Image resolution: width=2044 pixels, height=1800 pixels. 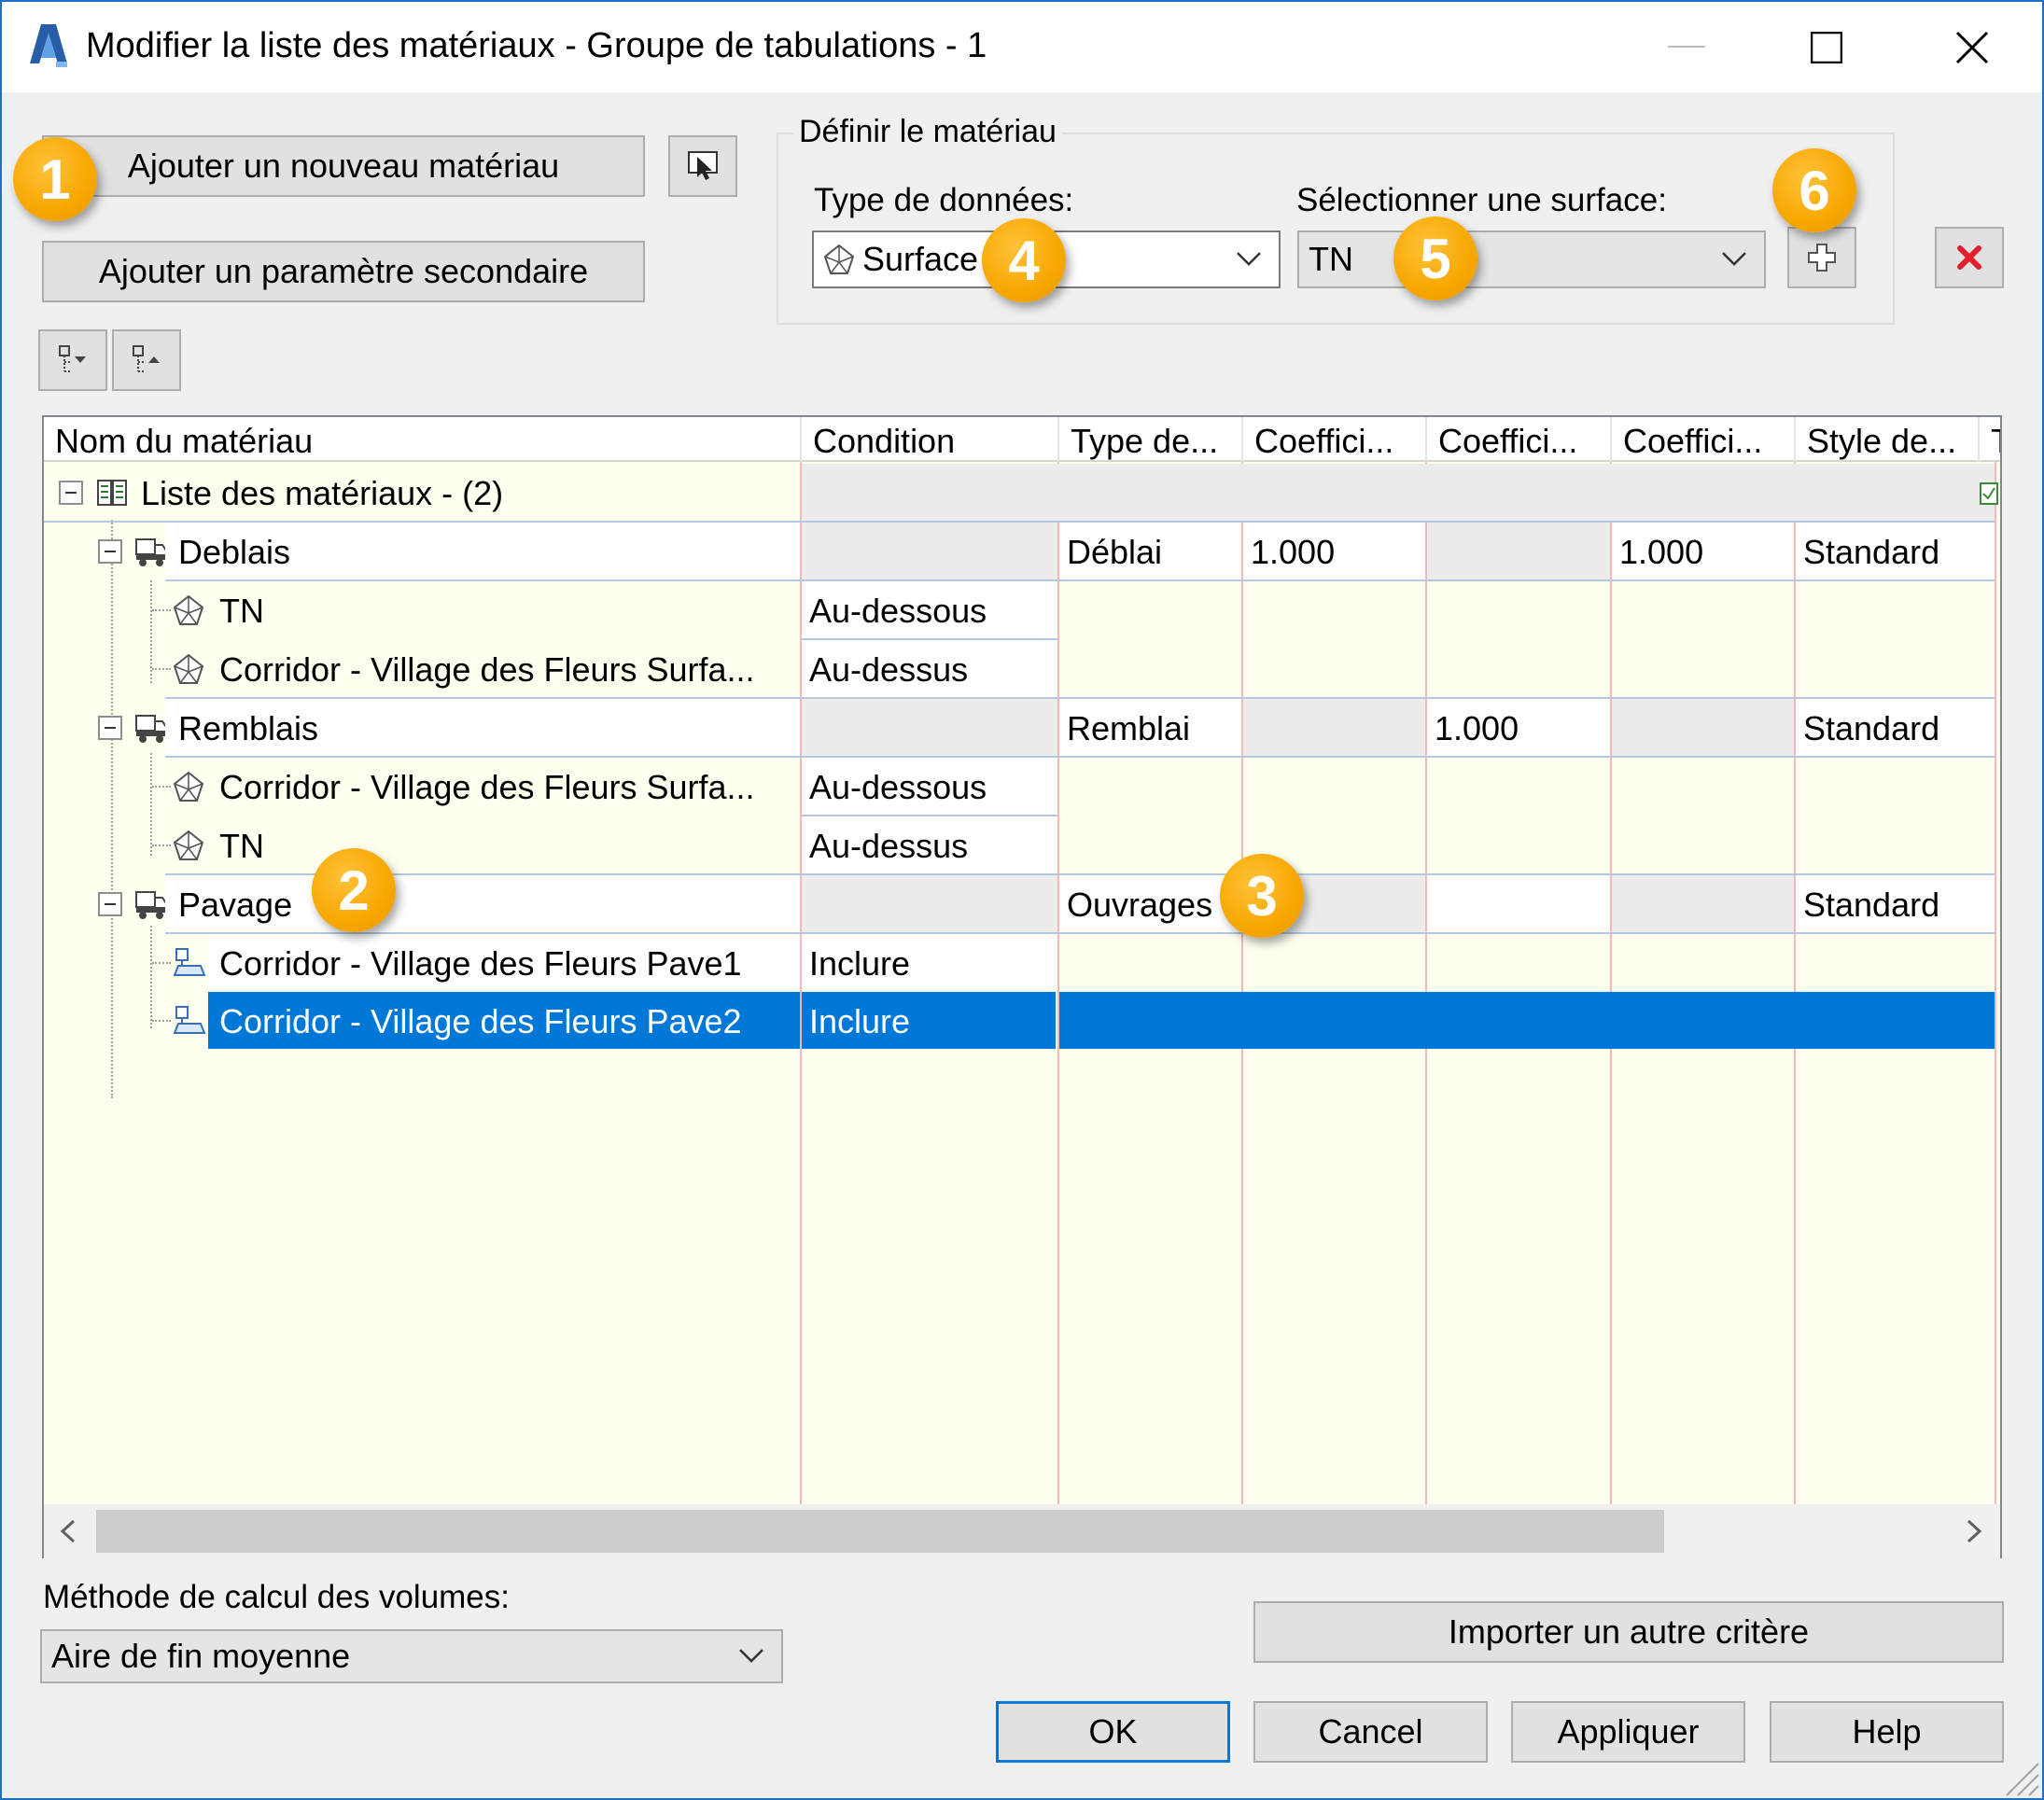 What do you see at coordinates (343, 166) in the screenshot?
I see `add-material-button: Ajouter un nouveau matériau` at bounding box center [343, 166].